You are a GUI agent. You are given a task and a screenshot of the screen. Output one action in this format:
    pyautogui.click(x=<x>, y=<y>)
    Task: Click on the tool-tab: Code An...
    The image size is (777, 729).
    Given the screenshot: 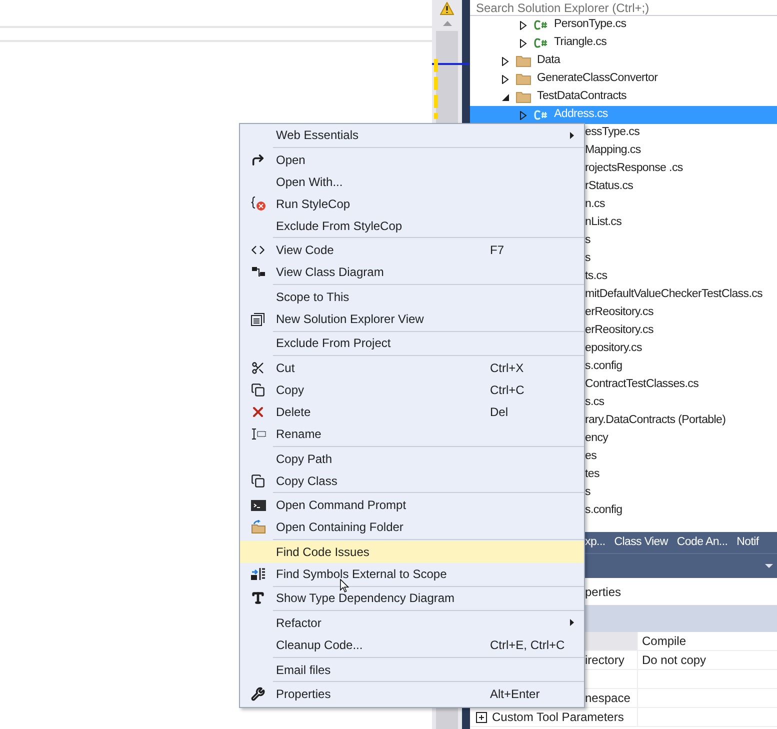 What is the action you would take?
    pyautogui.click(x=702, y=543)
    